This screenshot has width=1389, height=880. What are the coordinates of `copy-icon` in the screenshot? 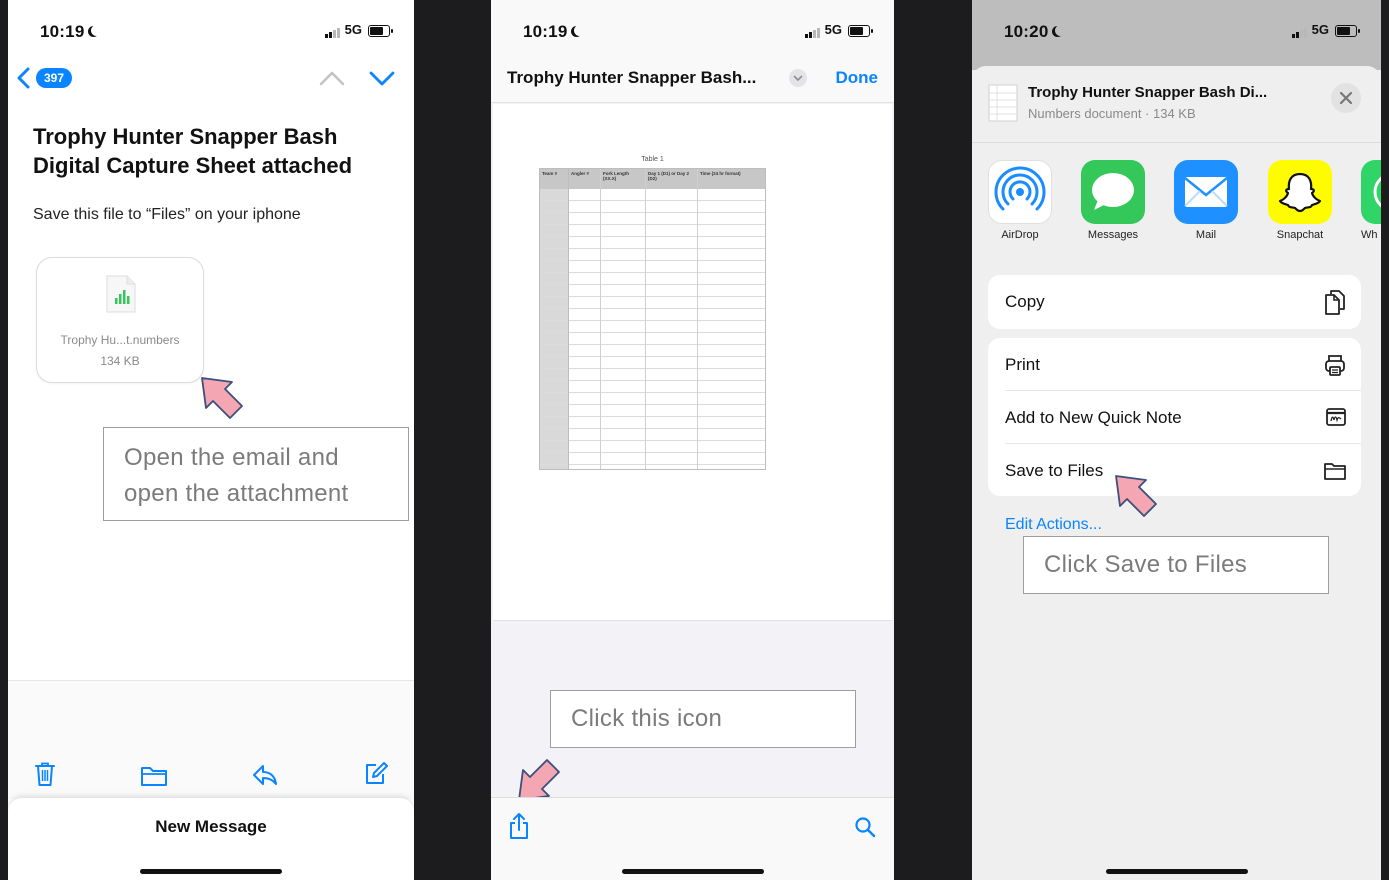 It's located at (1335, 302).